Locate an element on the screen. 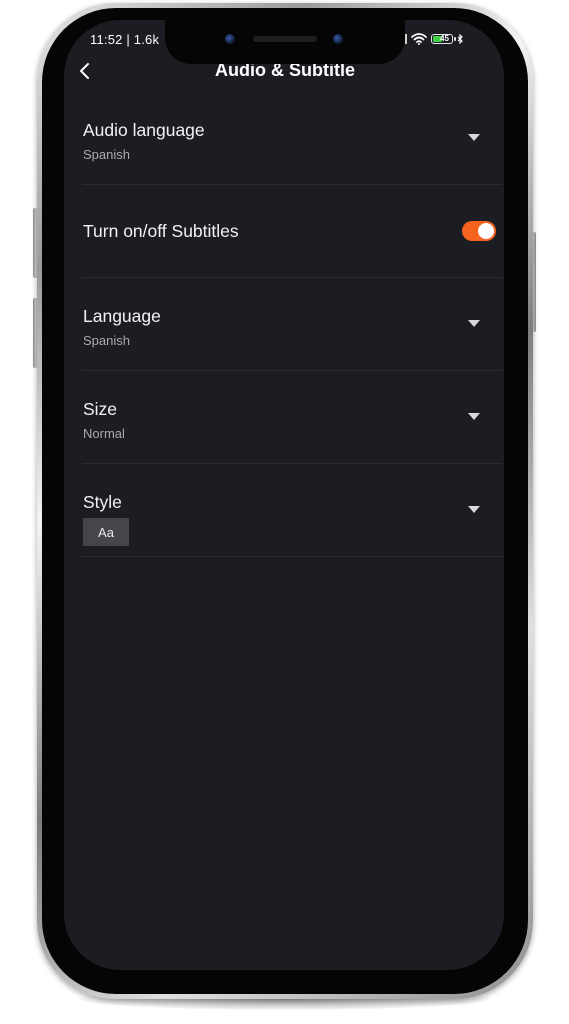  setting-subtitles-toggle: Turn on/off Subtitles is located at coordinates (292, 231).